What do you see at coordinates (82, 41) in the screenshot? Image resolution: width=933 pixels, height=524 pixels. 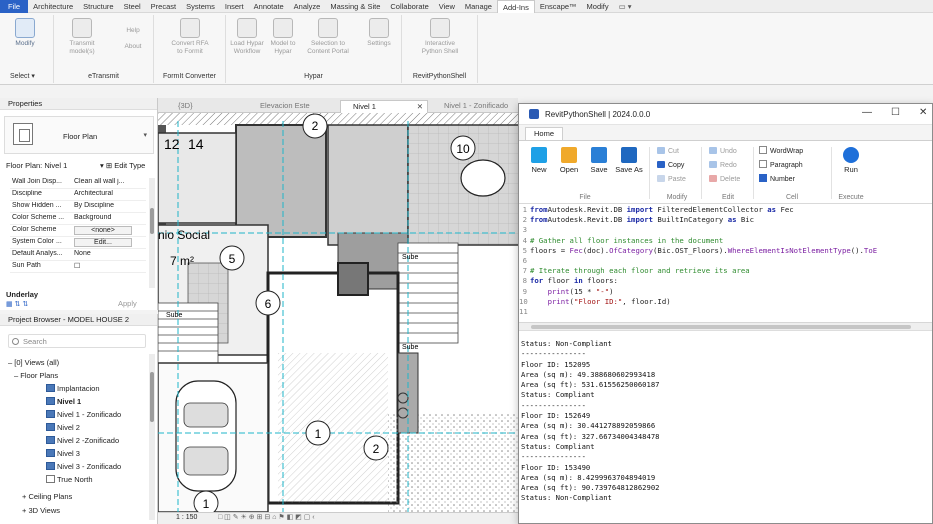 I see `transmit-models-button: Transmit model(s)` at bounding box center [82, 41].